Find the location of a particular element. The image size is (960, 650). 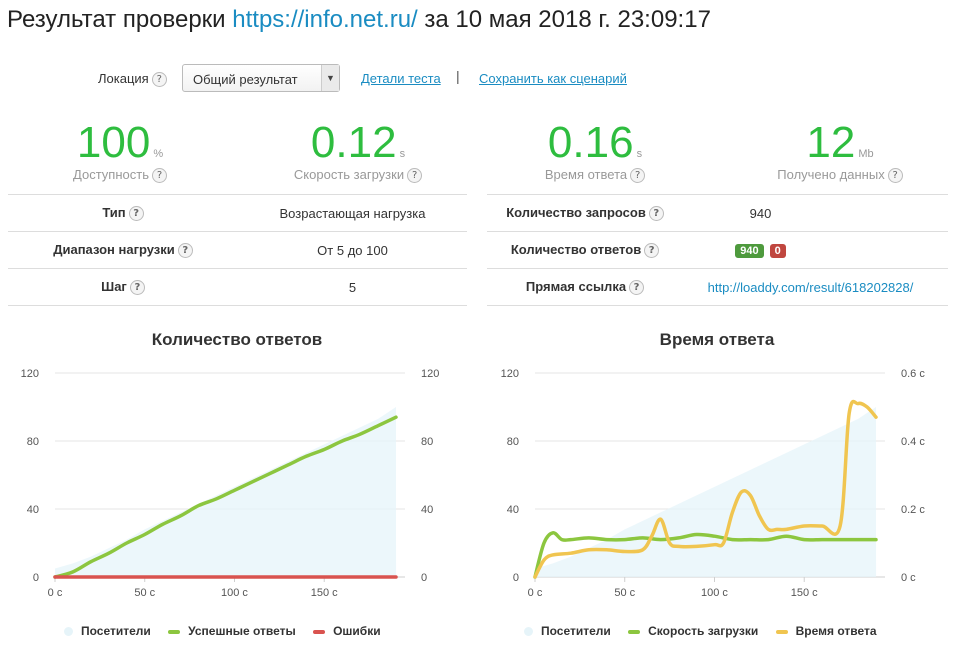

metric-data-received: 12 Mb Получено данных? is located at coordinates (840, 151).